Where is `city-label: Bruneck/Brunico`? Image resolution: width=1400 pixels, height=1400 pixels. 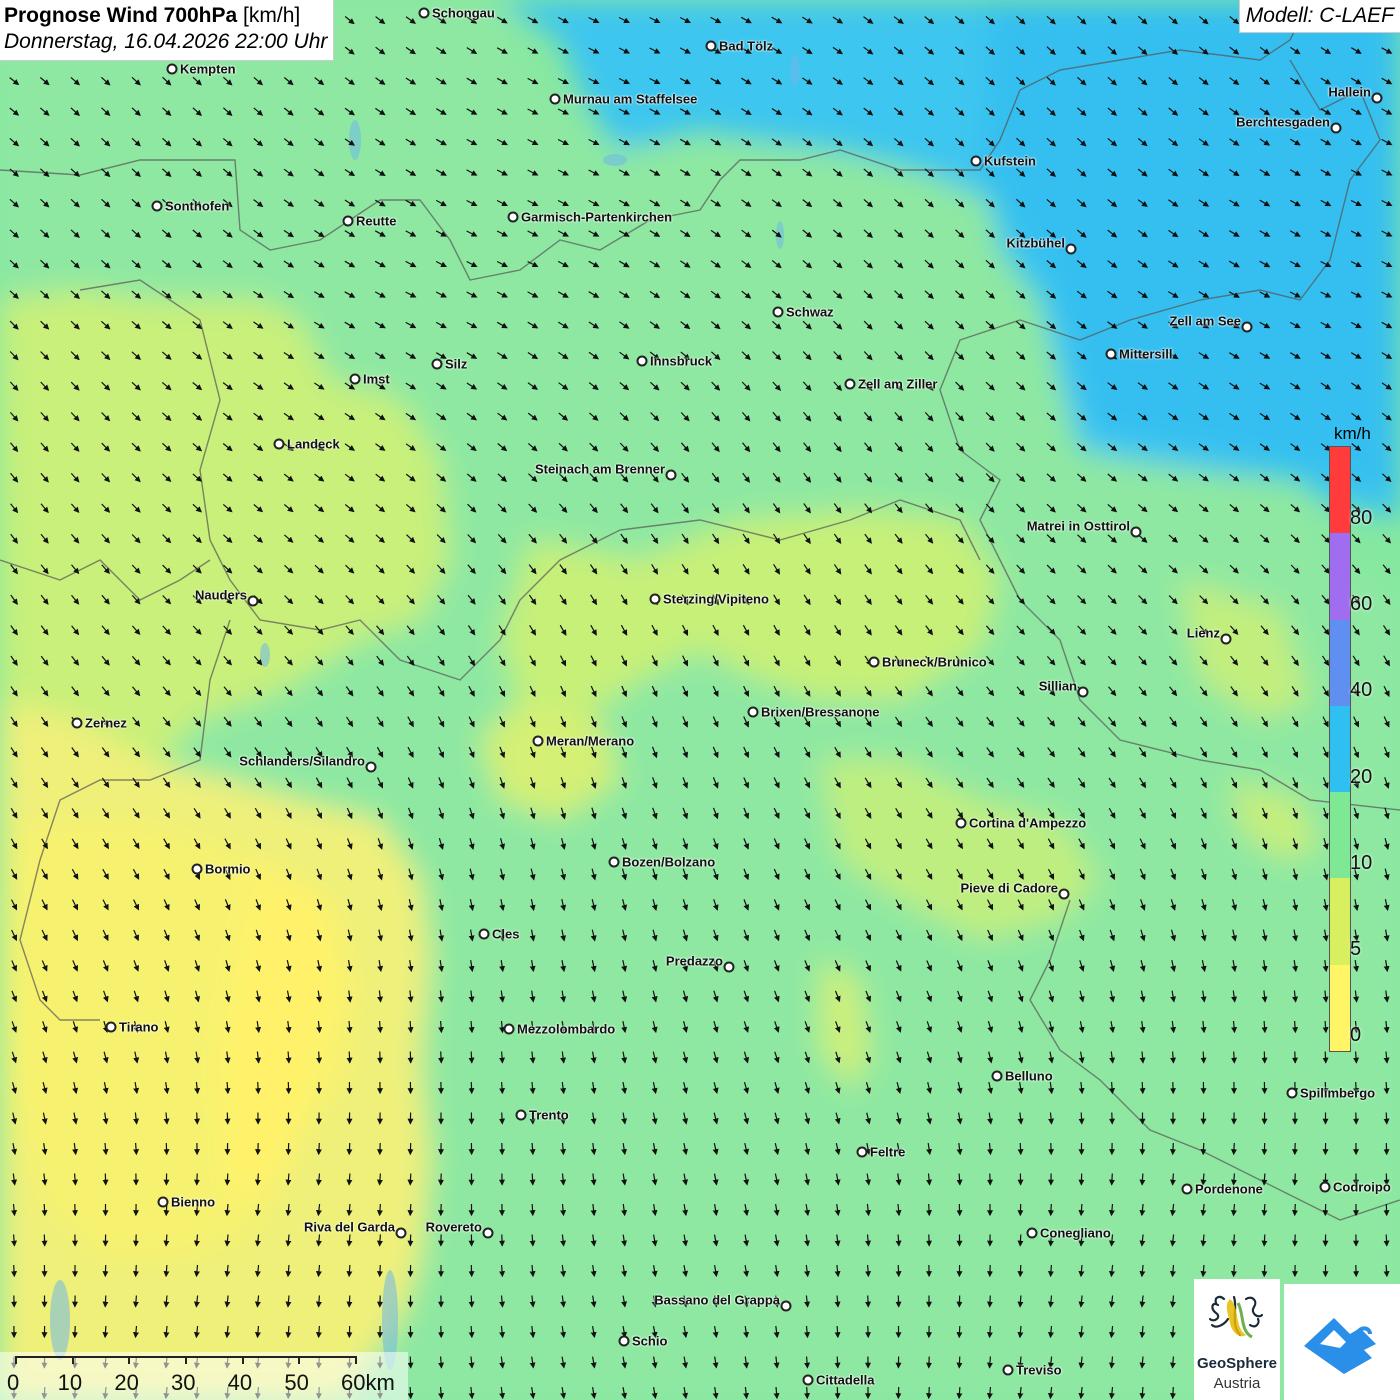
city-label: Bruneck/Brunico is located at coordinates (934, 662).